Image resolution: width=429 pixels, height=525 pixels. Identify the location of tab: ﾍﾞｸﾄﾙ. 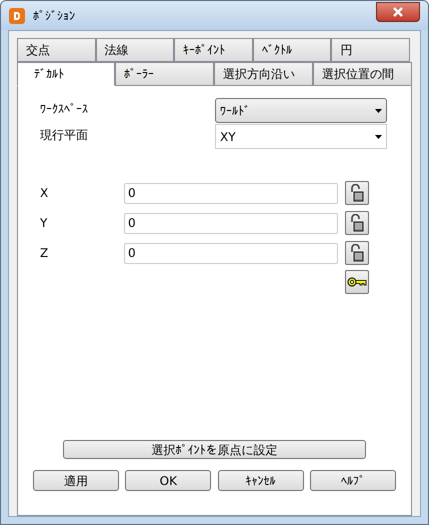
(292, 50).